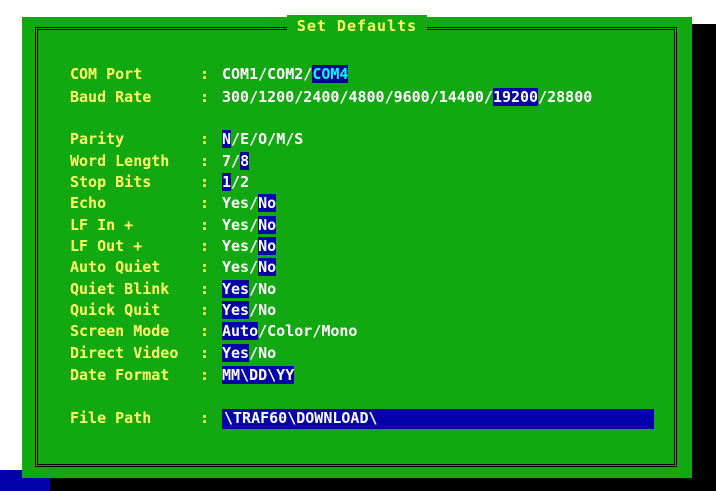  I want to click on setting-label: Parity, so click(97, 139).